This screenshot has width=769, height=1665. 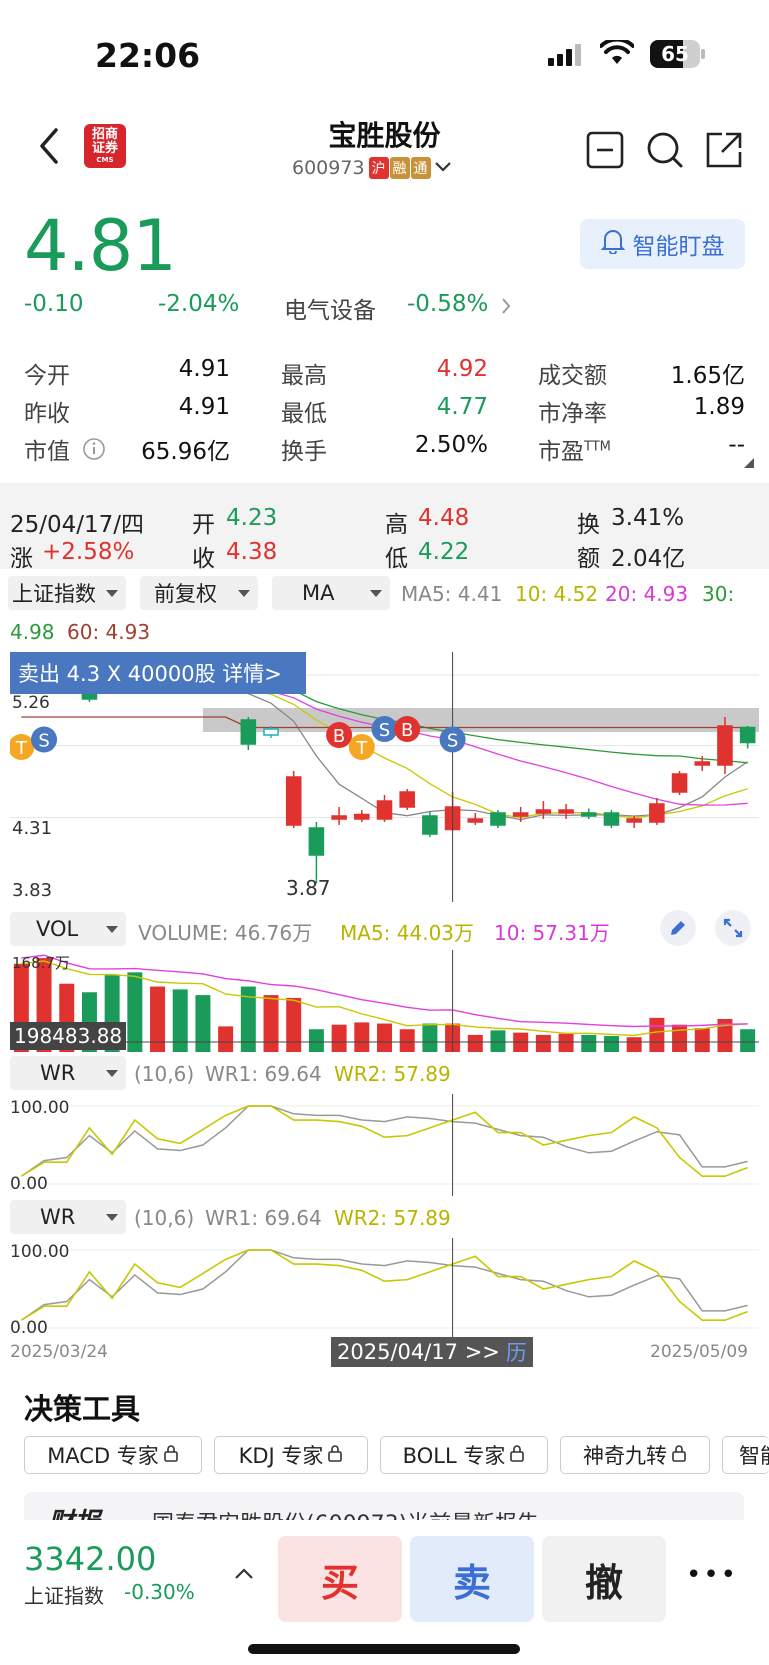 What do you see at coordinates (754, 1456) in the screenshot?
I see `chip-label: 智能` at bounding box center [754, 1456].